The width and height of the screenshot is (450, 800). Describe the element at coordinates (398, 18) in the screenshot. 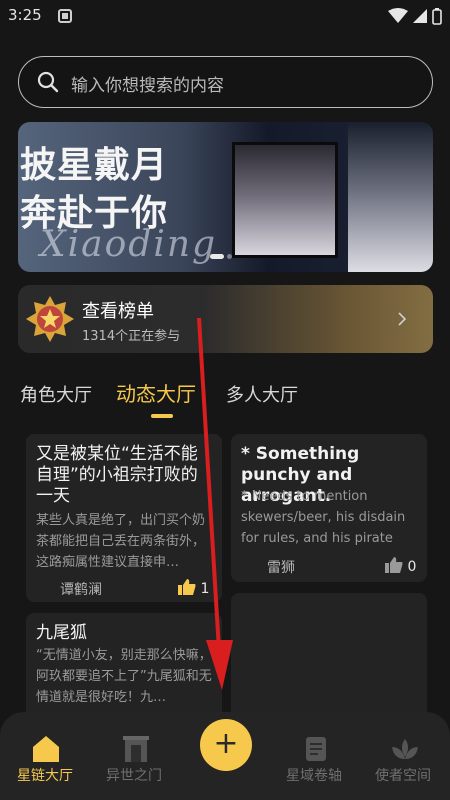

I see `wifi-icon` at that location.